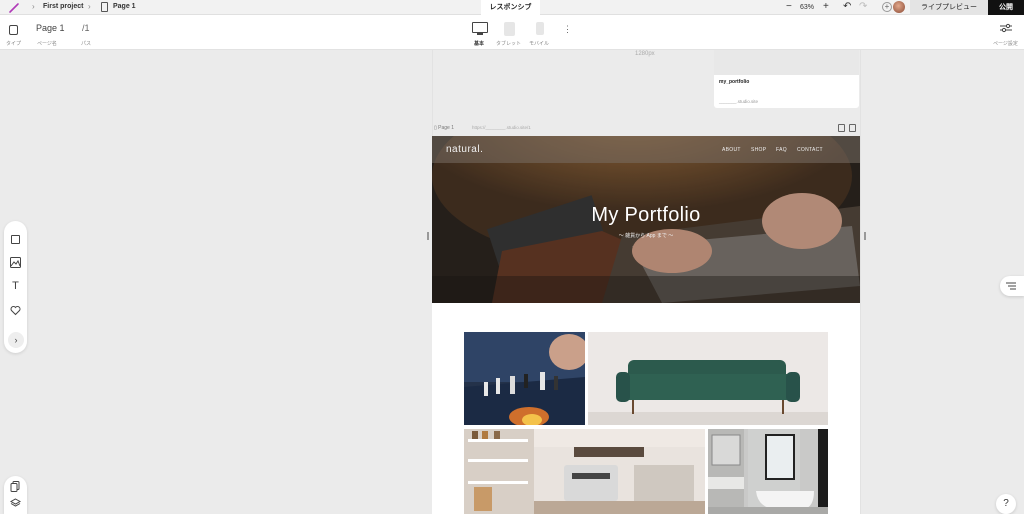 The height and width of the screenshot is (514, 1024). I want to click on page-type-icon, so click(13, 30).